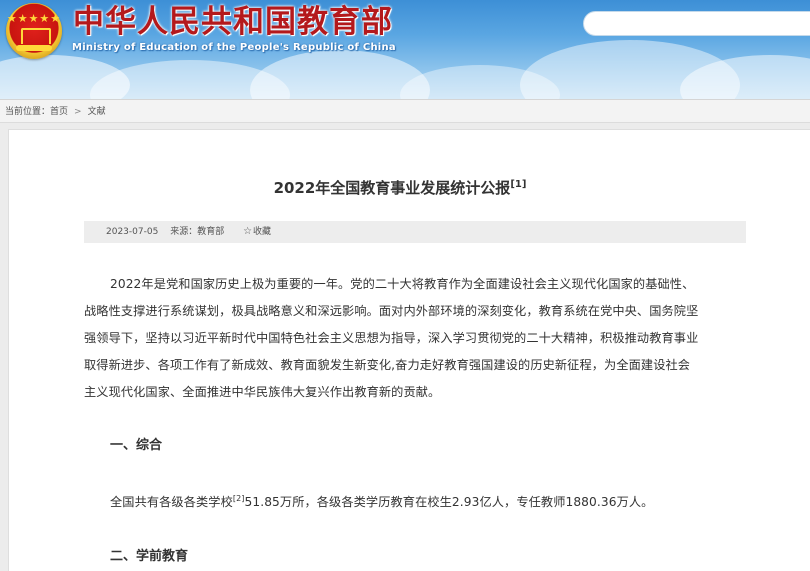 This screenshot has height=571, width=810. Describe the element at coordinates (197, 232) in the screenshot. I see `article-source: 来源：教育部` at that location.